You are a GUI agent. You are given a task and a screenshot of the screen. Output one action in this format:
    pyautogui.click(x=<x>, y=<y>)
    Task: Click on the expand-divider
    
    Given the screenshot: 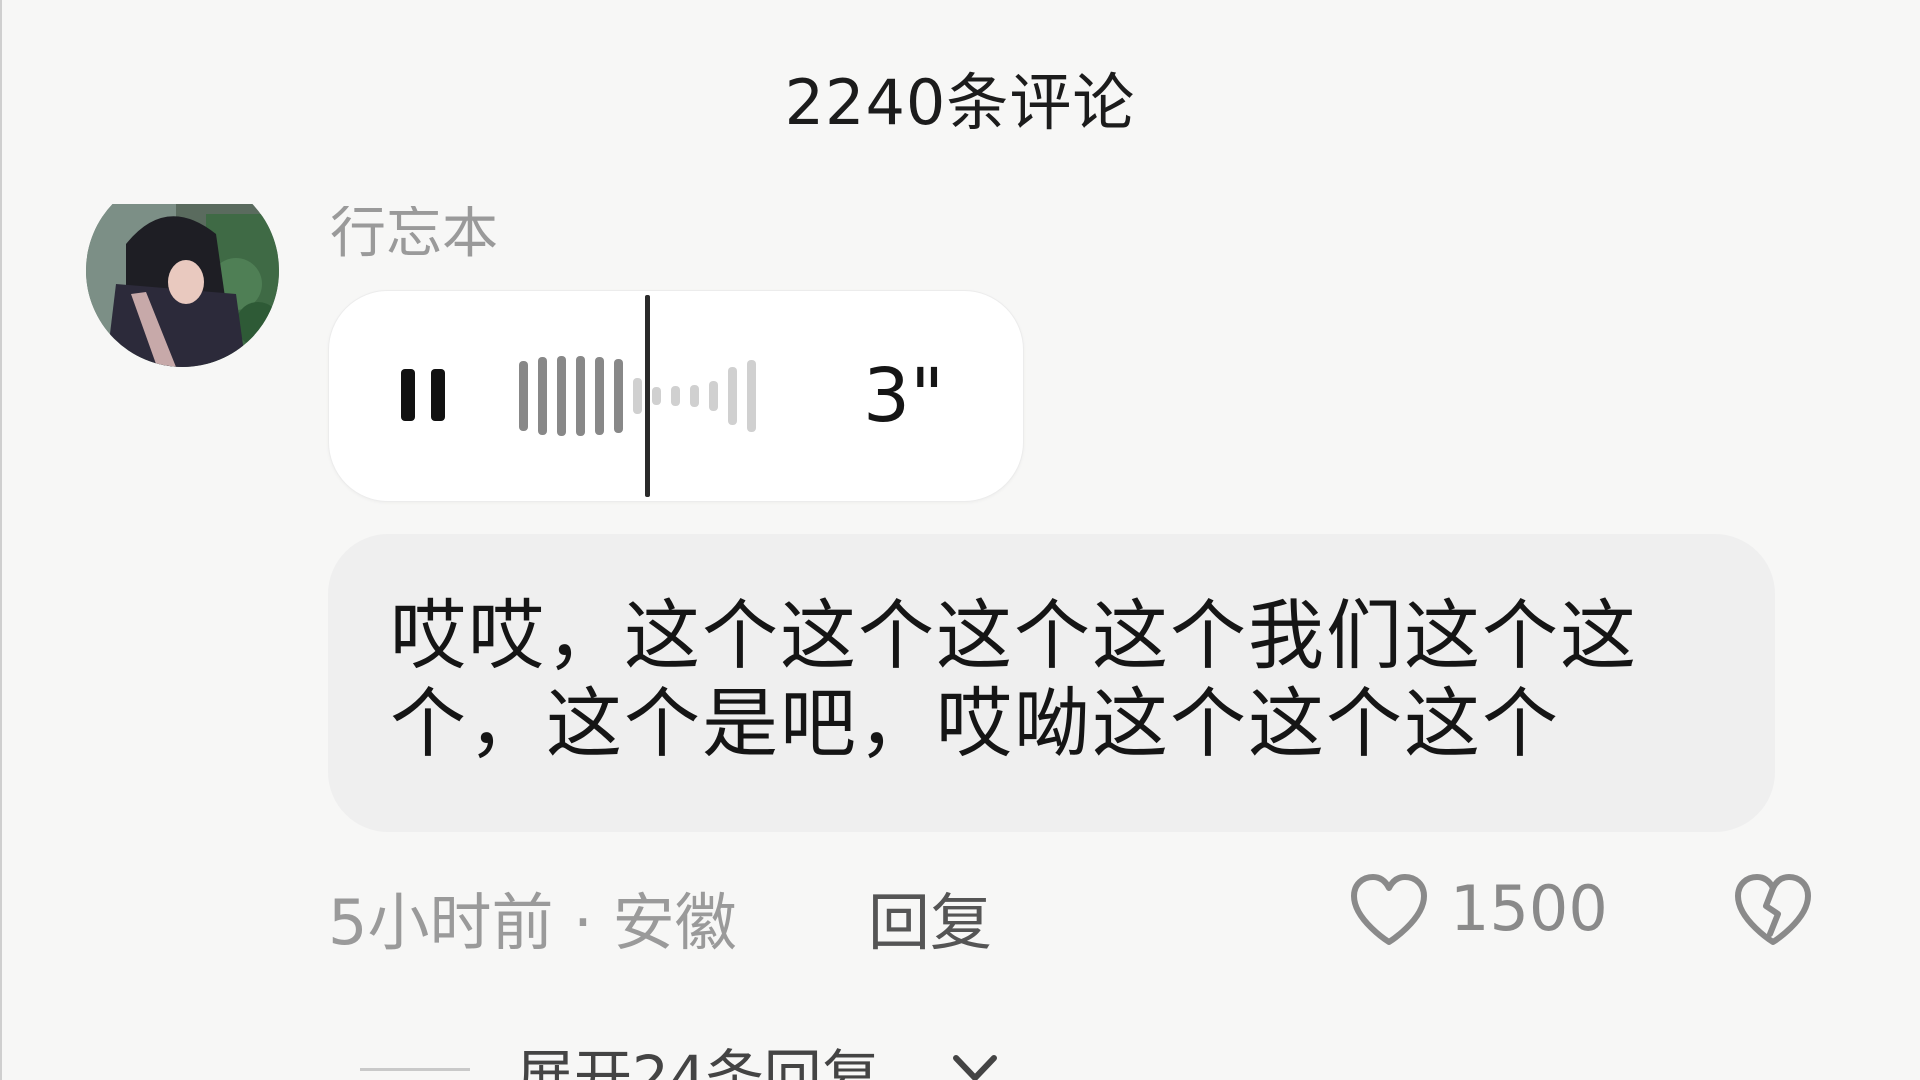 What is the action you would take?
    pyautogui.click(x=415, y=1069)
    